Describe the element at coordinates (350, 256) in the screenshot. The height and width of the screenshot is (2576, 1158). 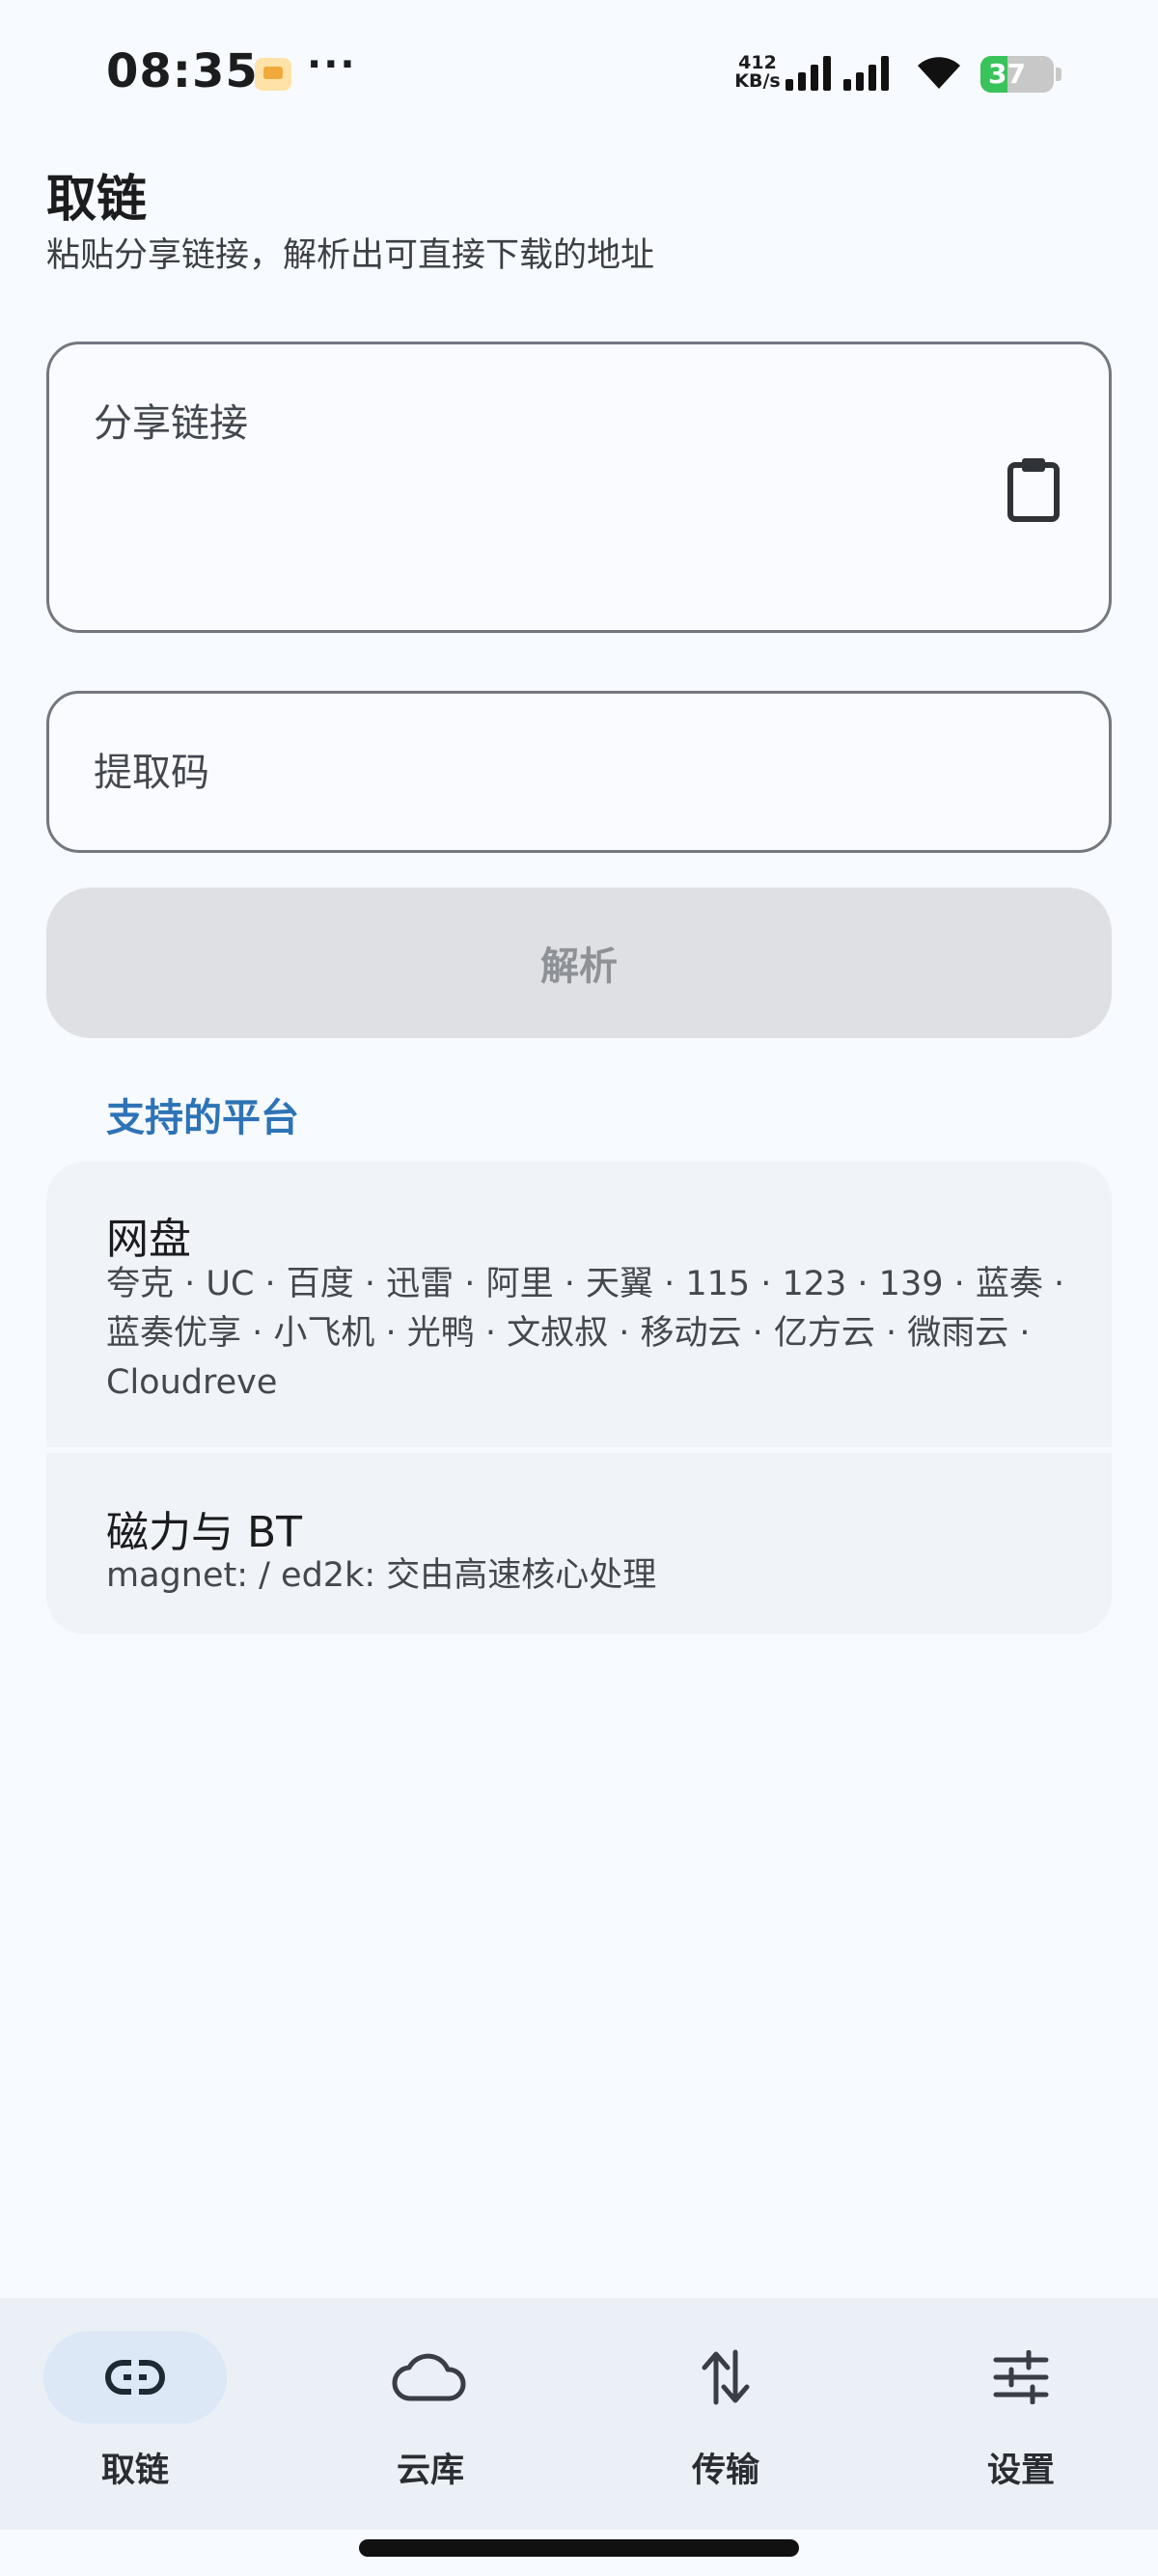
I see `page-subtitle: 粘贴分享链接，解析出可直接下载的地址` at that location.